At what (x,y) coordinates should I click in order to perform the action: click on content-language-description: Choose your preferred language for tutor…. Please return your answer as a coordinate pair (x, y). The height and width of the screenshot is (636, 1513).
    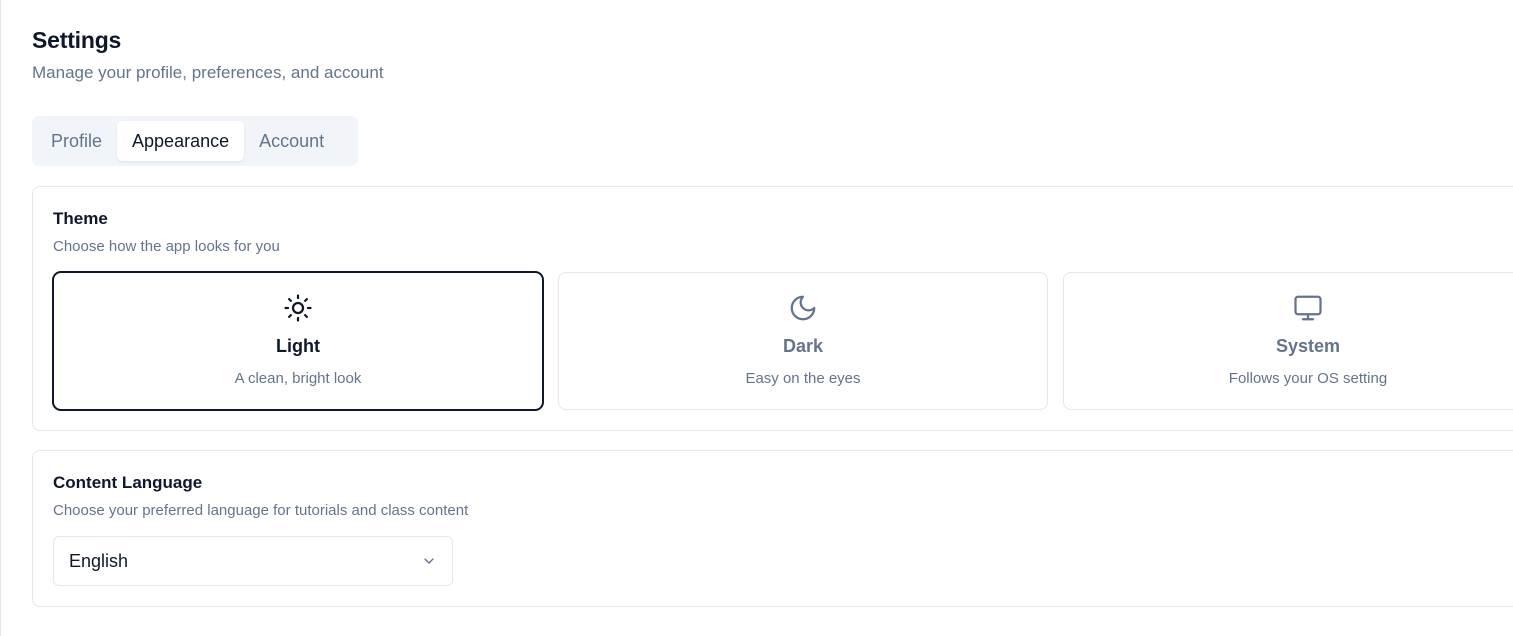
    Looking at the image, I should click on (261, 510).